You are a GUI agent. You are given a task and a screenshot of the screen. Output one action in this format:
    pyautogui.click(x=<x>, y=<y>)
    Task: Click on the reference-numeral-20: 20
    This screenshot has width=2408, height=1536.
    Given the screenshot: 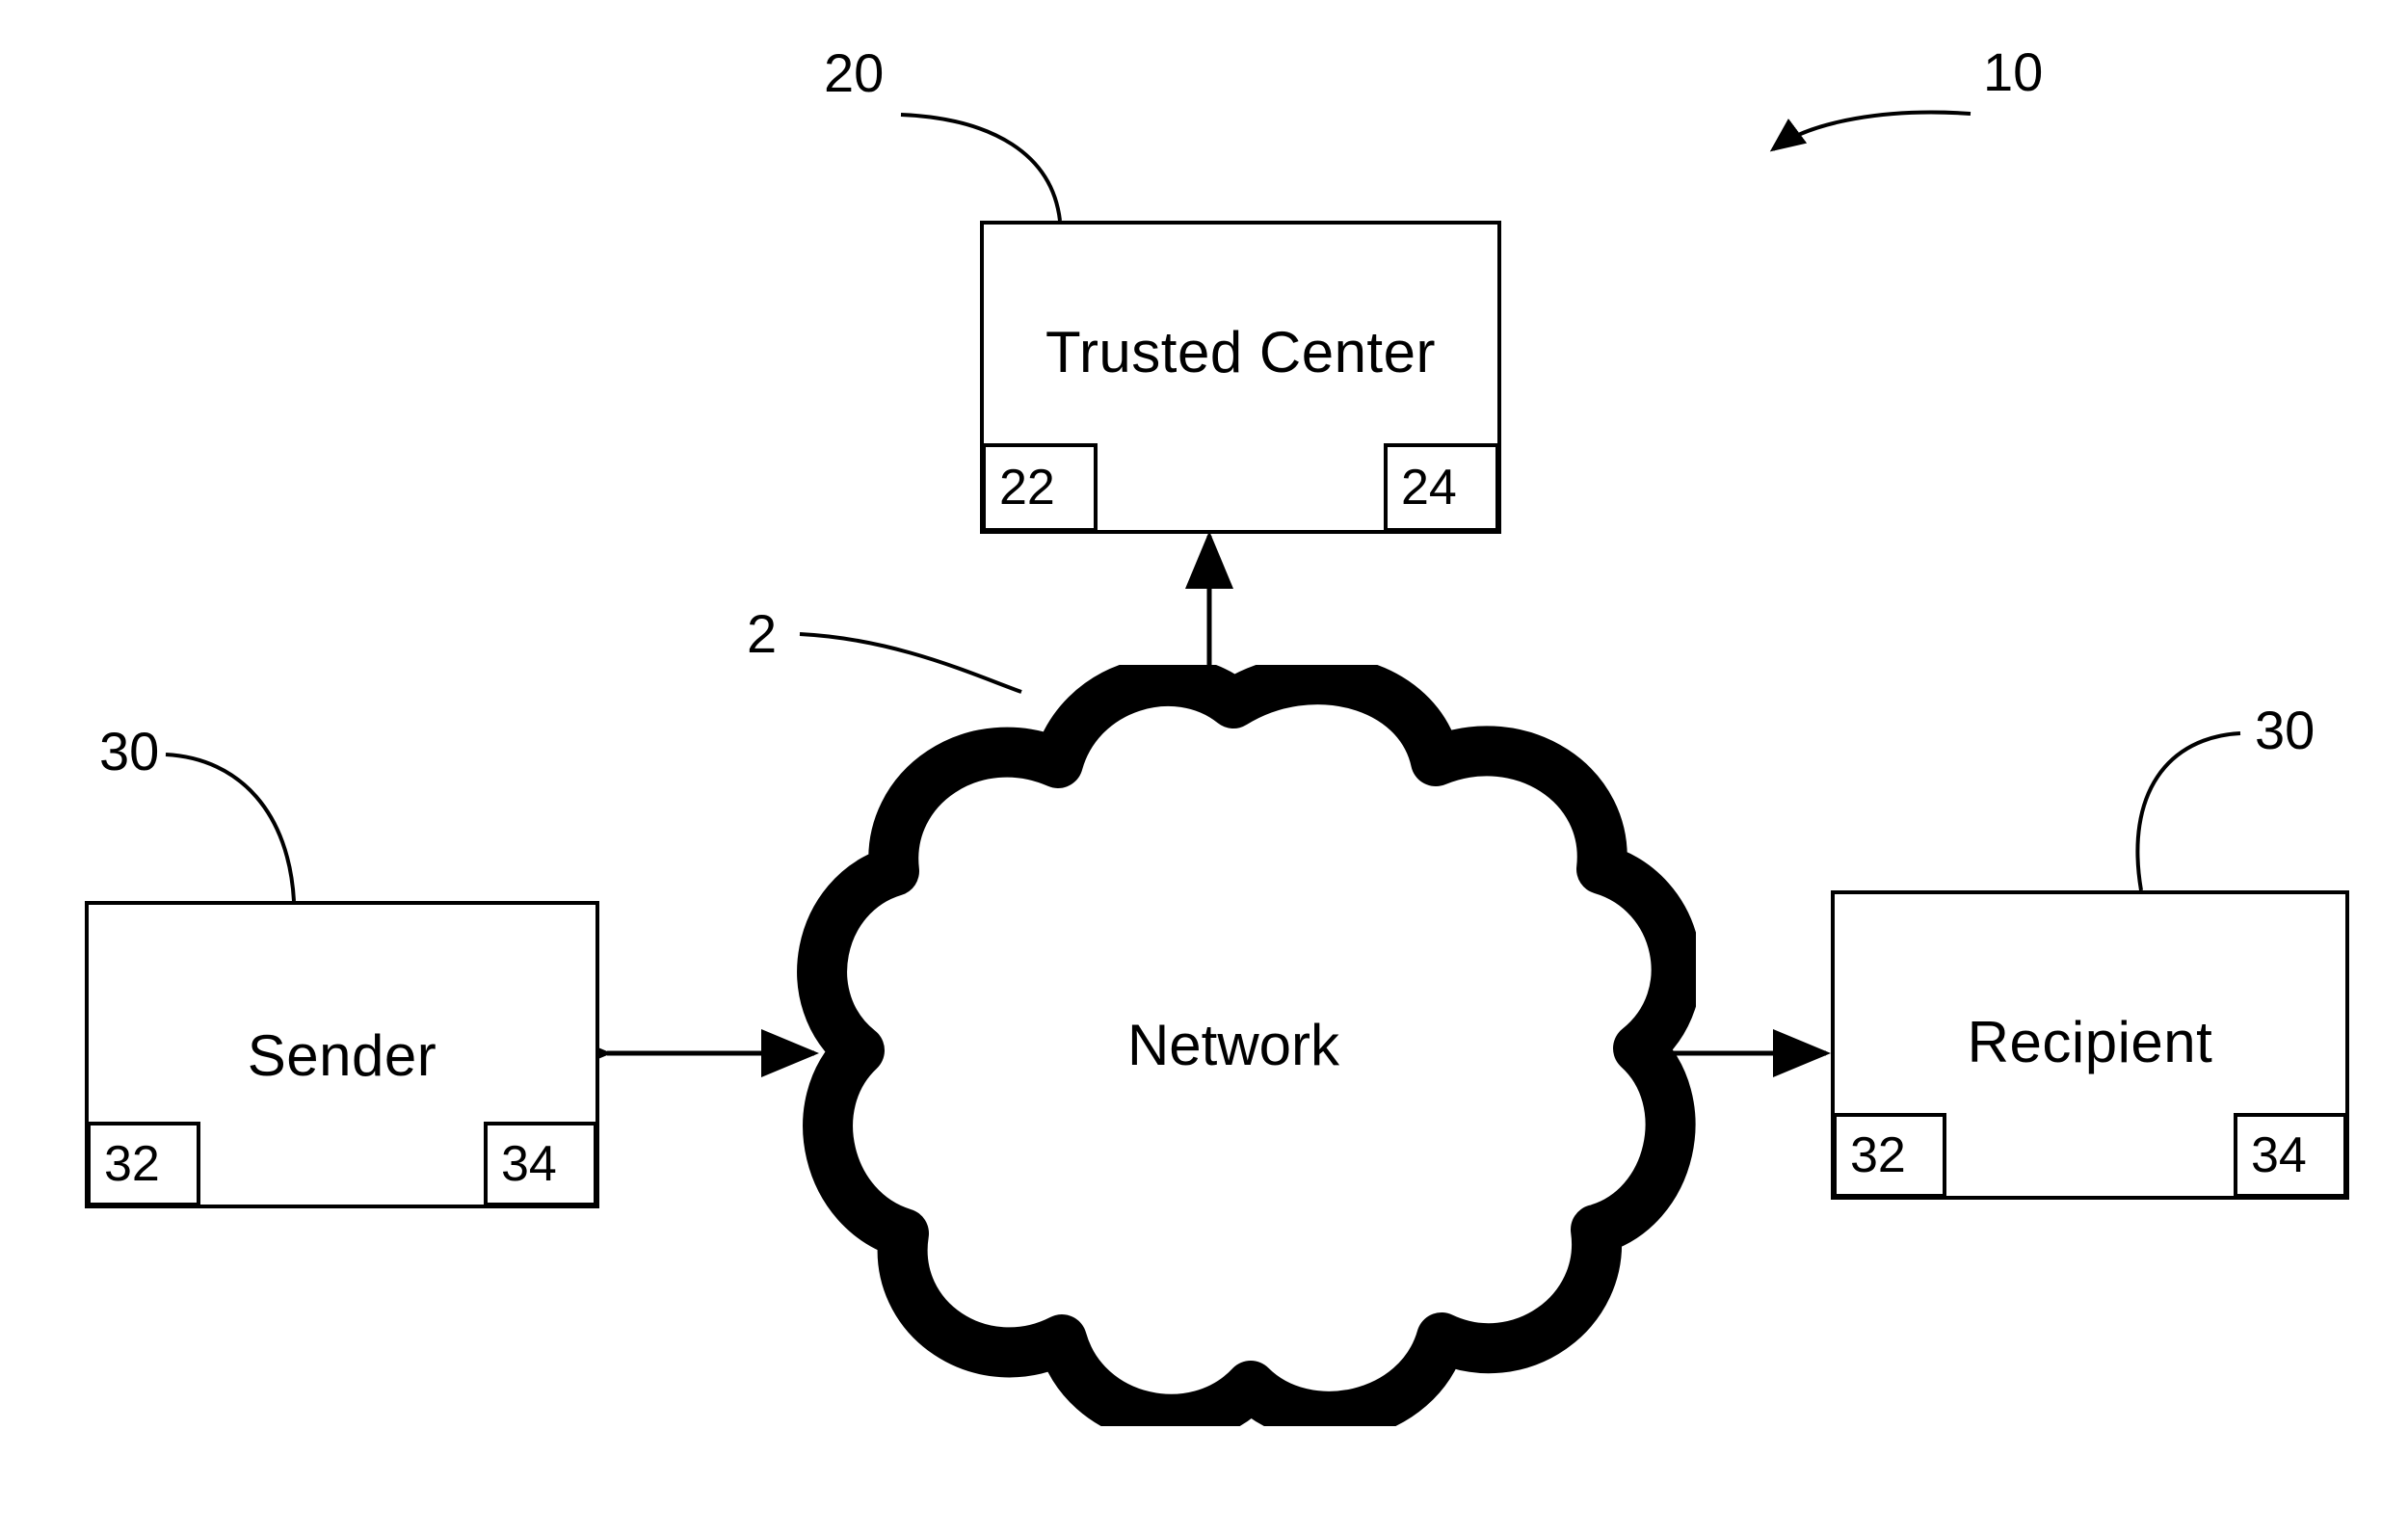 What is the action you would take?
    pyautogui.click(x=855, y=73)
    